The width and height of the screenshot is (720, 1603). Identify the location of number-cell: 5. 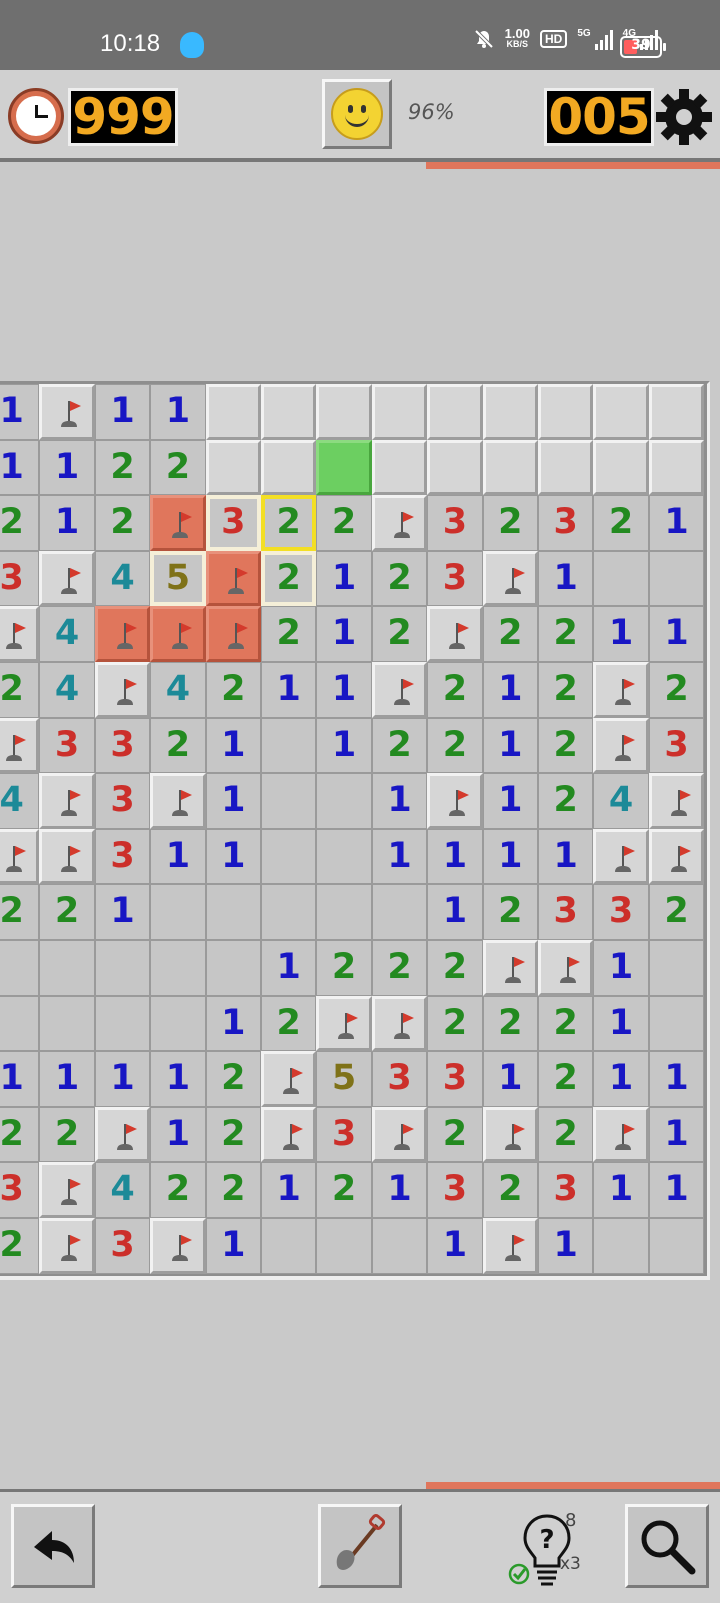
(178, 578).